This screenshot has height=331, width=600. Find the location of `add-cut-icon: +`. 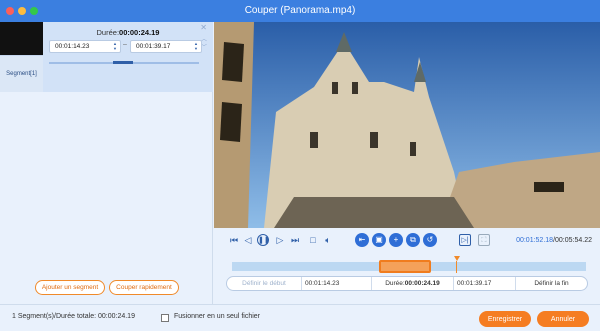

add-cut-icon: + is located at coordinates (396, 240).